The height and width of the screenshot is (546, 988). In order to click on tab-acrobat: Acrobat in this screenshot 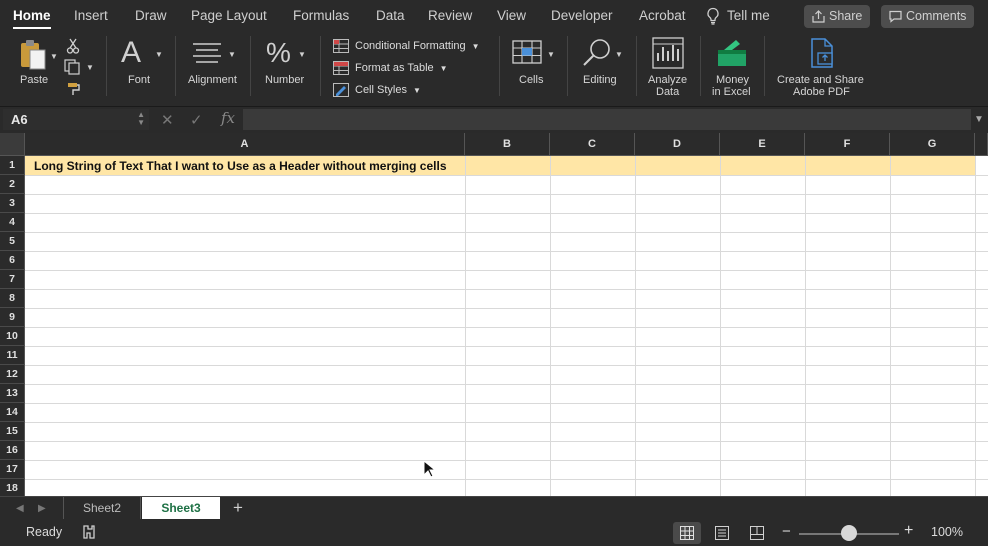, I will do `click(662, 16)`.